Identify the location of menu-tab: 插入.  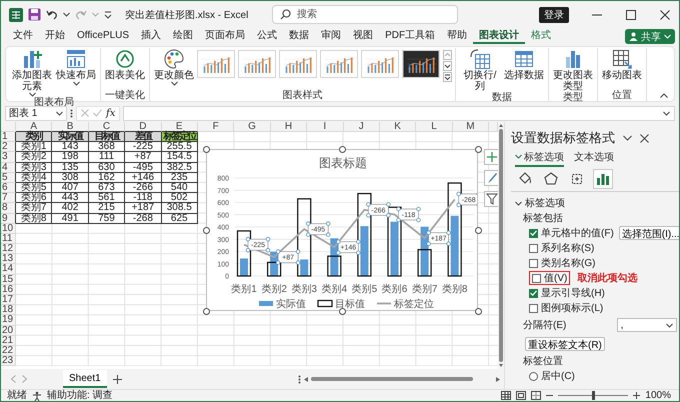
(151, 36).